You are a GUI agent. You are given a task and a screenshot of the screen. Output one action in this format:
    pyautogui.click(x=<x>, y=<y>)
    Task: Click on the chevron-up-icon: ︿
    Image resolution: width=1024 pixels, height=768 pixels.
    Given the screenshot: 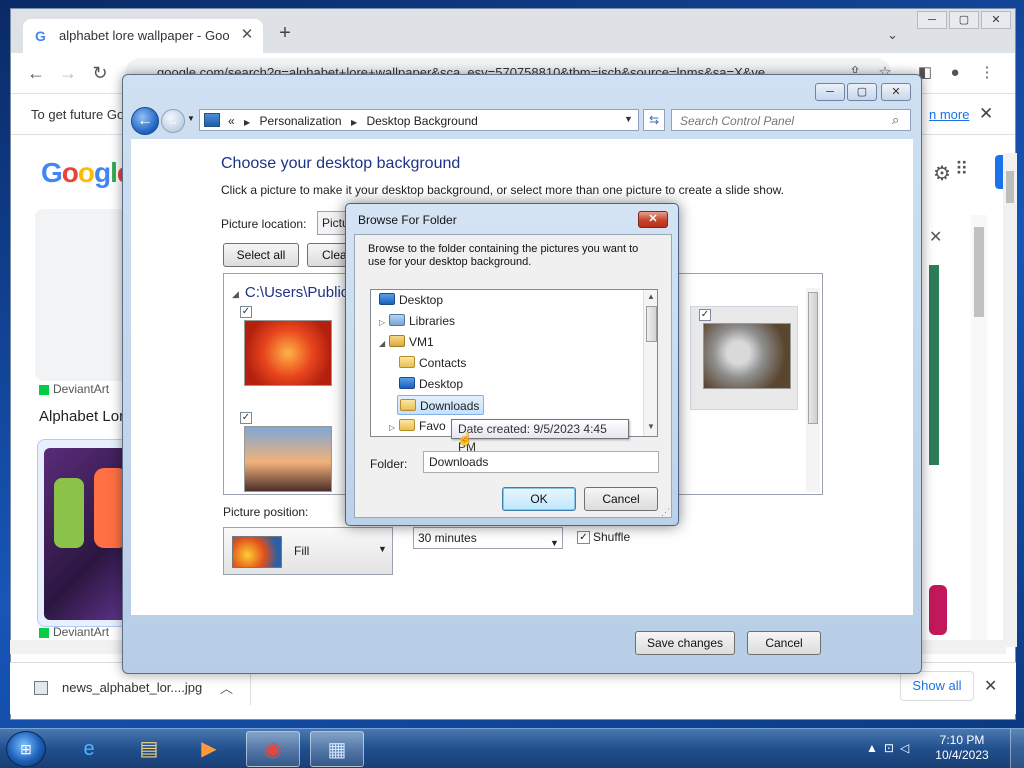 What is the action you would take?
    pyautogui.click(x=226, y=687)
    